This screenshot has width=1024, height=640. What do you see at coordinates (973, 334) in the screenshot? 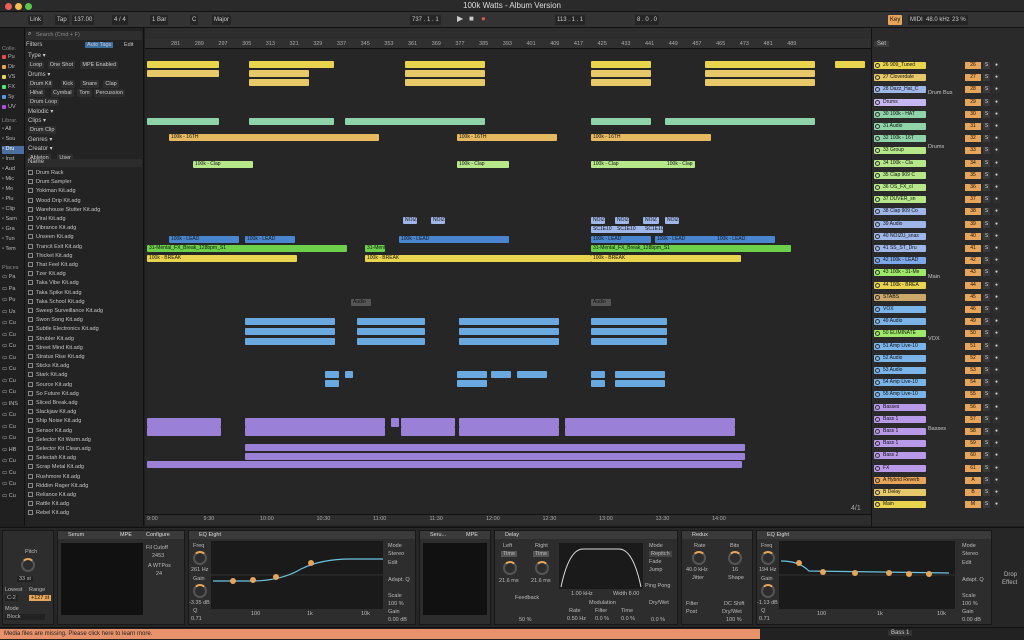
I see `track-volume: 50` at bounding box center [973, 334].